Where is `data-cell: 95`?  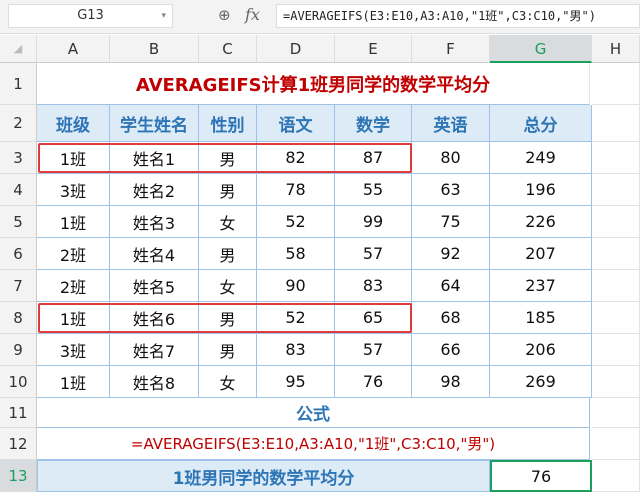 data-cell: 95 is located at coordinates (296, 382).